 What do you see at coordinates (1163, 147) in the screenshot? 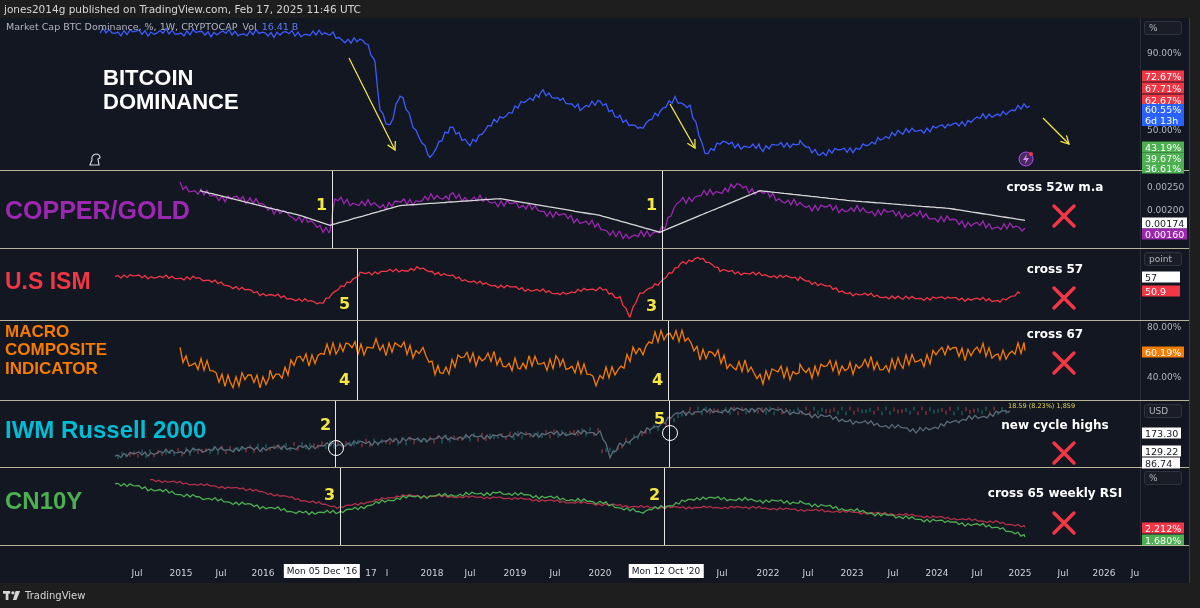
I see `price-tag: 43.19%` at bounding box center [1163, 147].